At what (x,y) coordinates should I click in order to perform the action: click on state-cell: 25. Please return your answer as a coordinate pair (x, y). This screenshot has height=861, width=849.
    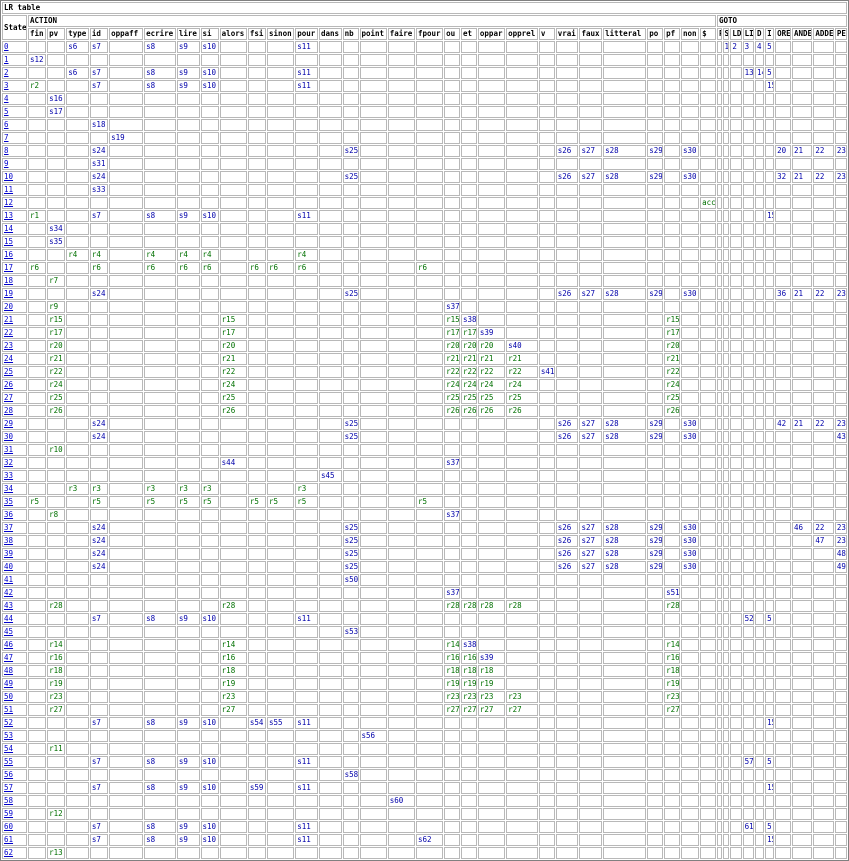
    Looking at the image, I should click on (14, 372).